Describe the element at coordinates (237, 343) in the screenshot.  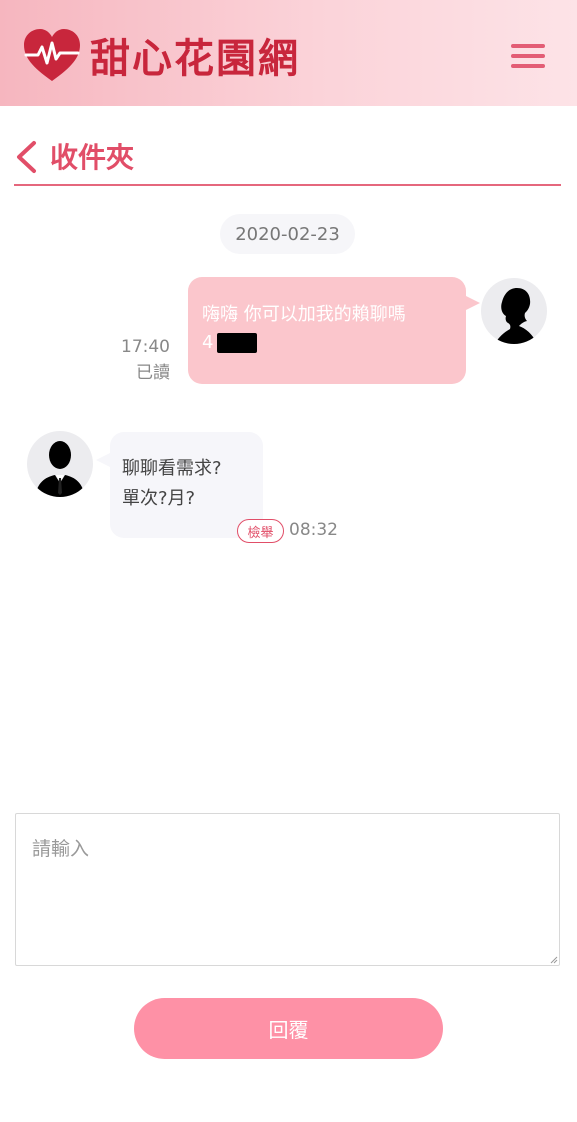
I see `redaction-block` at that location.